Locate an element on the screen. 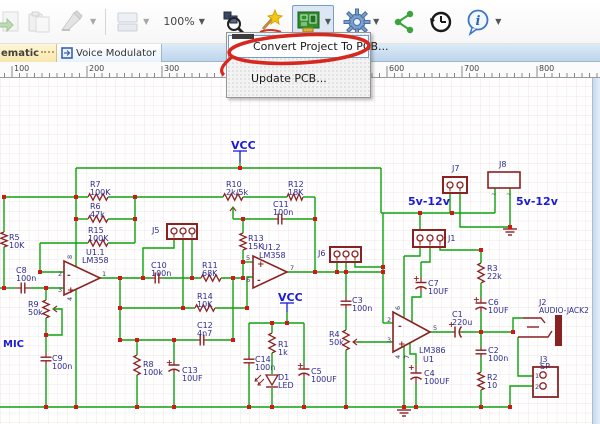 Image resolution: width=600 pixels, height=424 pixels. layers-button: ▼ is located at coordinates (132, 22).